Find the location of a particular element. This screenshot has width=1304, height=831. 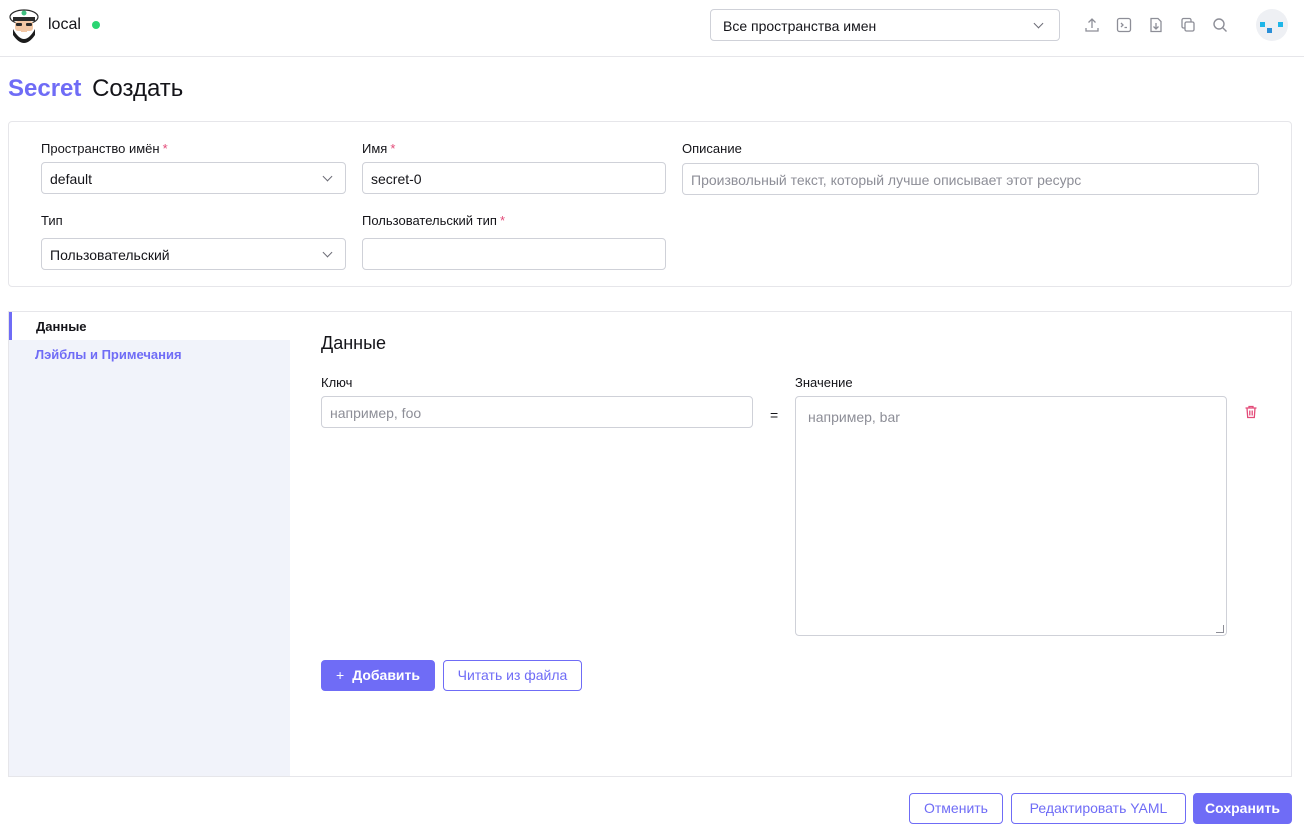

custom-type-input is located at coordinates (514, 254).